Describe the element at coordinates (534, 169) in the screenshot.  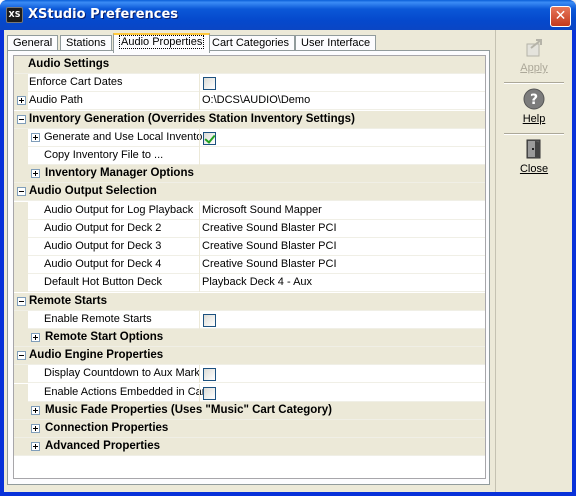
I see `close-label: Close` at that location.